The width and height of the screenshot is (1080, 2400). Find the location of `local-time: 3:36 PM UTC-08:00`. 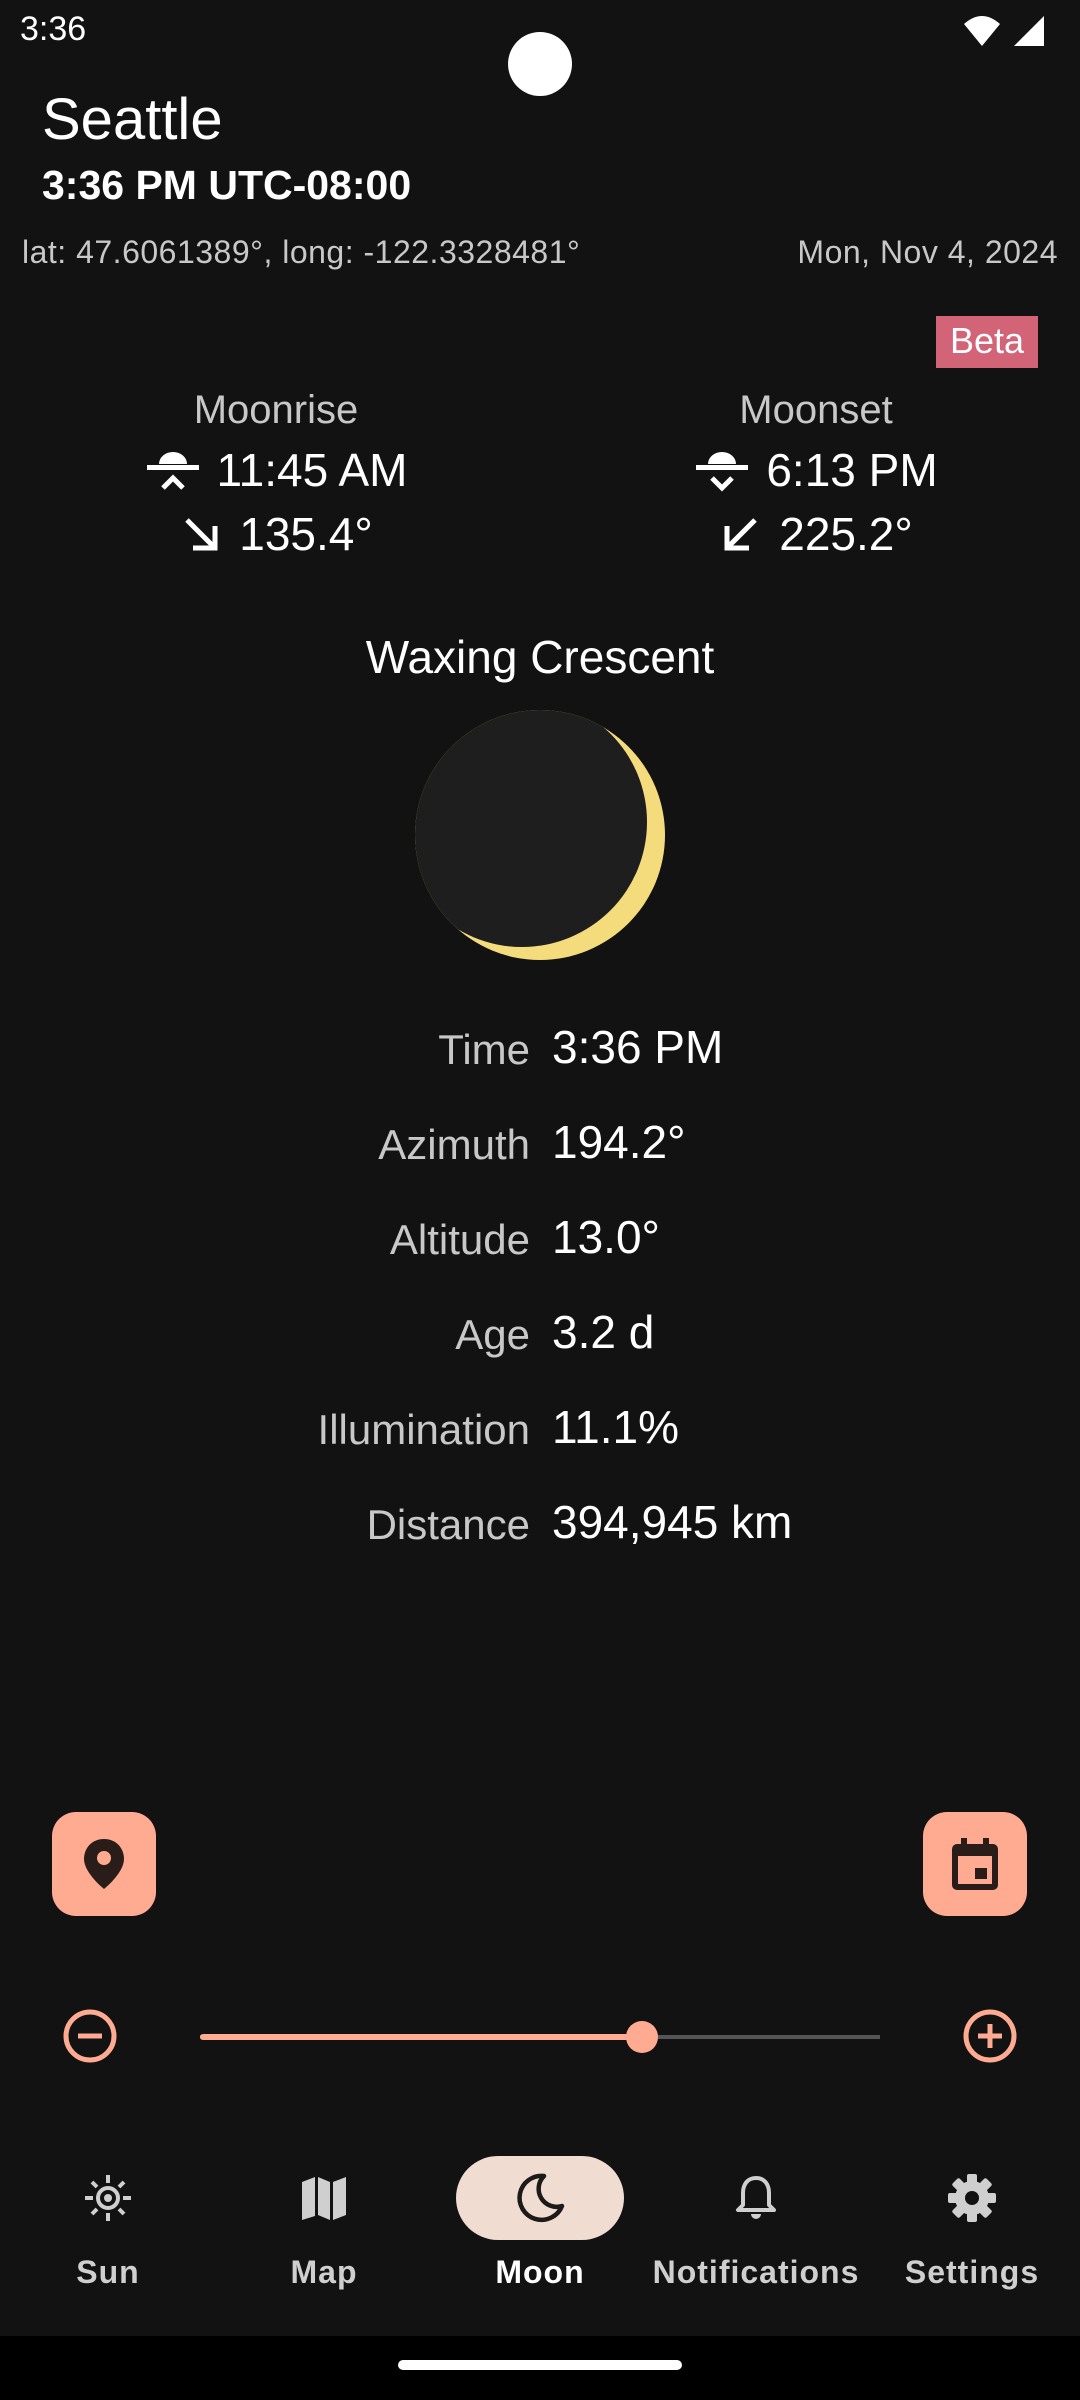

local-time: 3:36 PM UTC-08:00 is located at coordinates (227, 185).